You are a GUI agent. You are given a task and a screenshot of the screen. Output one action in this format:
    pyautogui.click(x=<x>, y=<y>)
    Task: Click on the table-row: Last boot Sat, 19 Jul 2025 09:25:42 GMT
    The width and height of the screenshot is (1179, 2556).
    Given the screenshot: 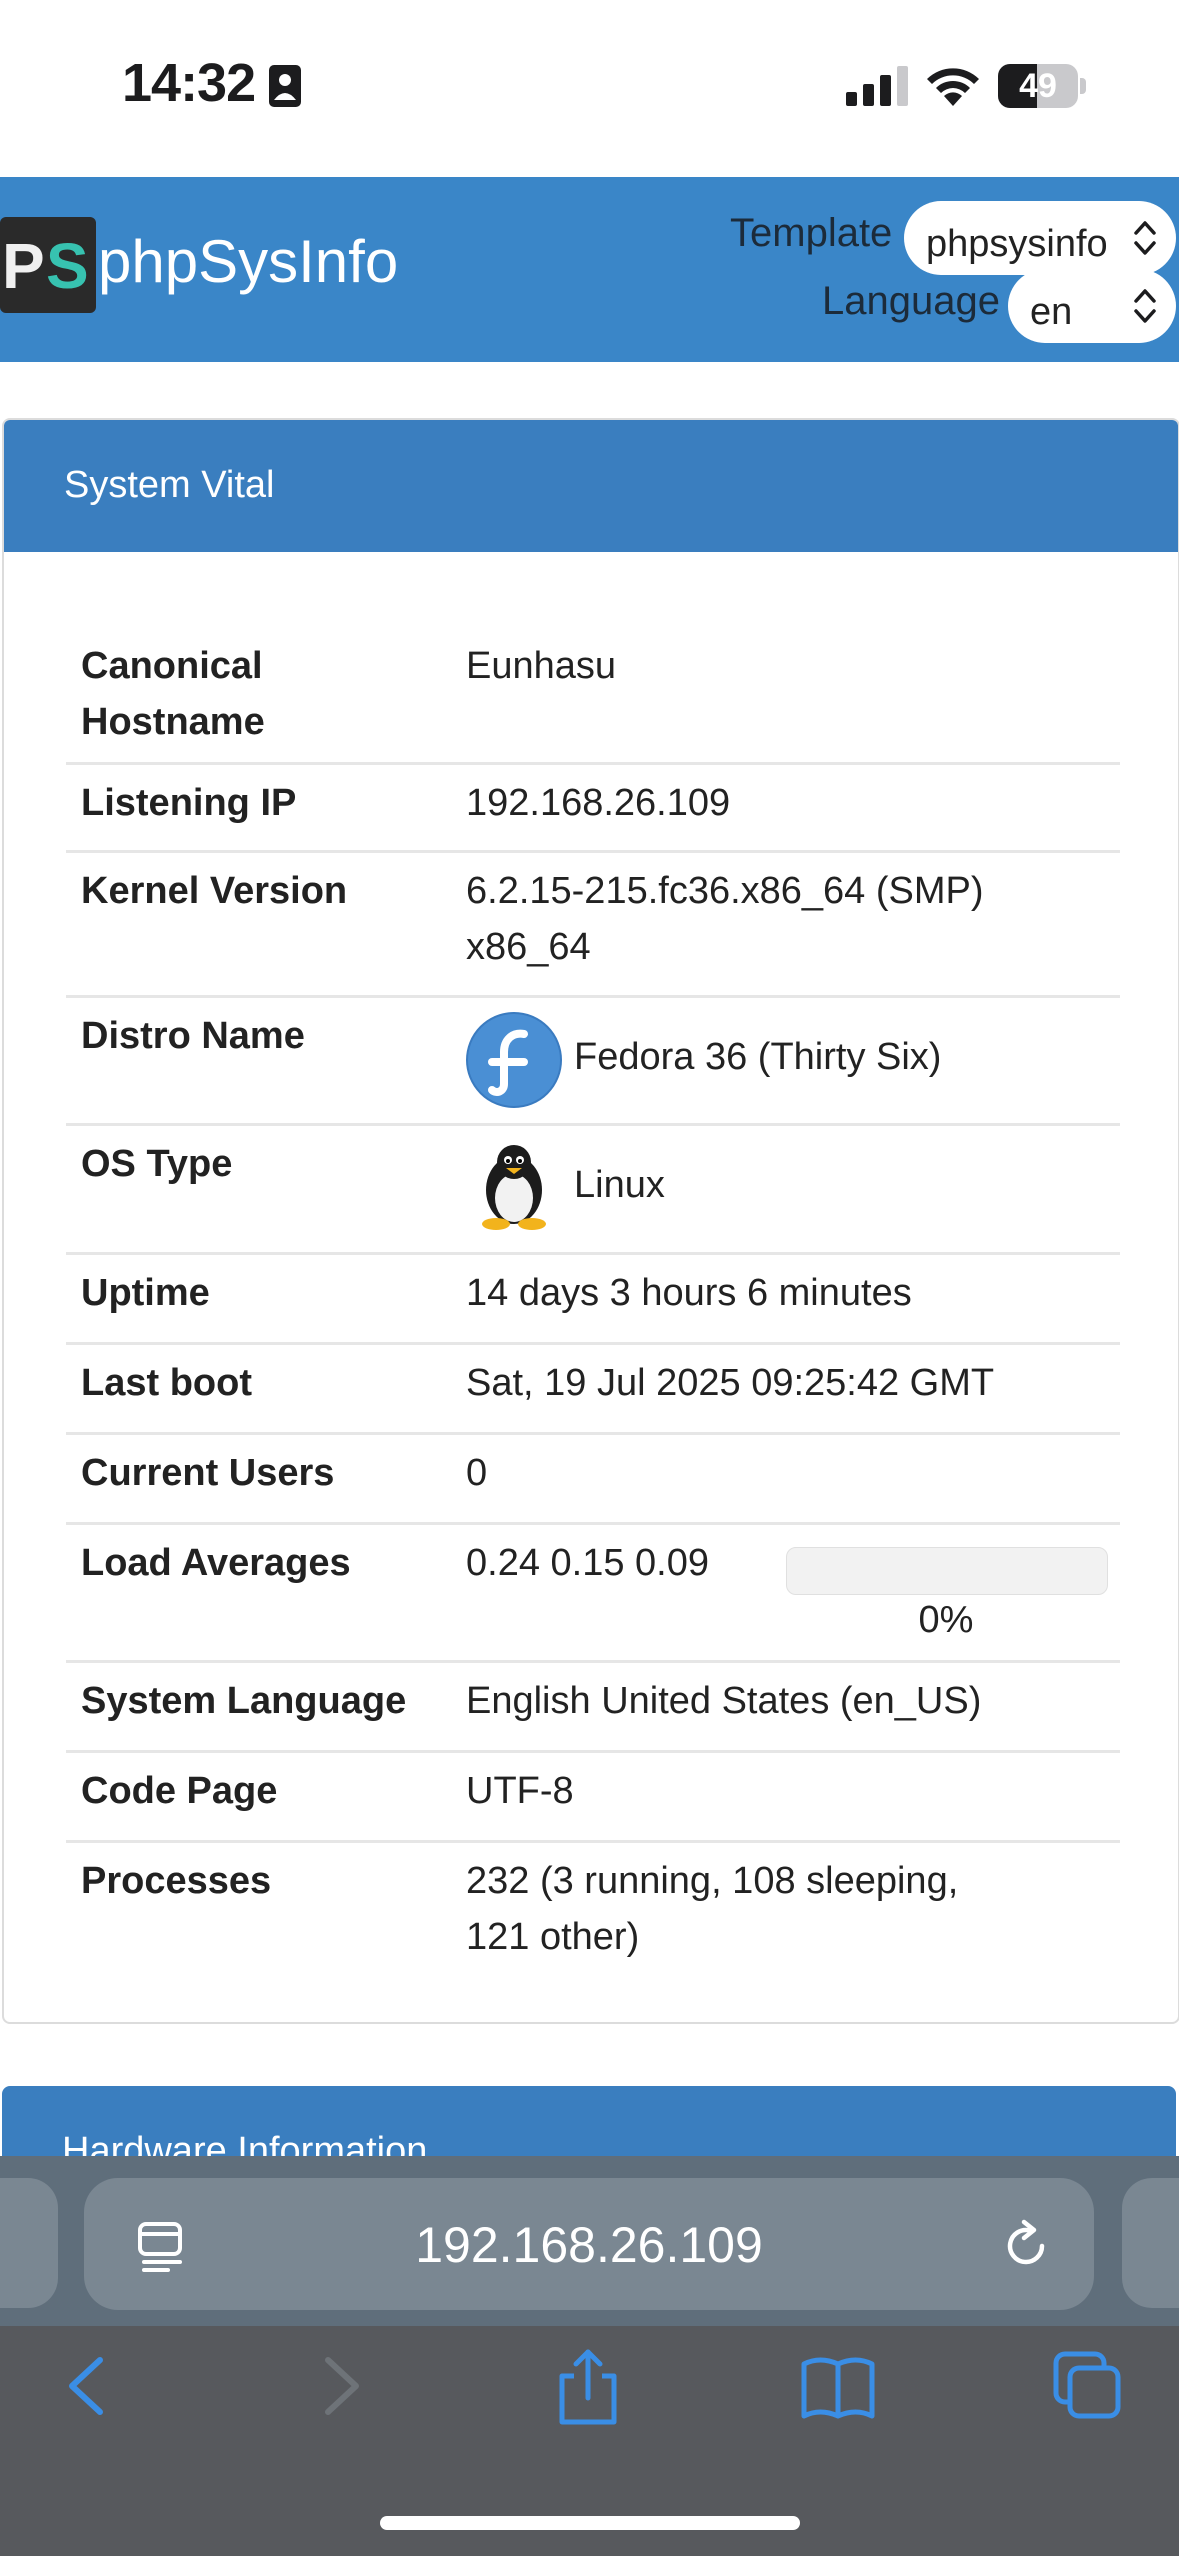 What is the action you would take?
    pyautogui.click(x=593, y=1390)
    